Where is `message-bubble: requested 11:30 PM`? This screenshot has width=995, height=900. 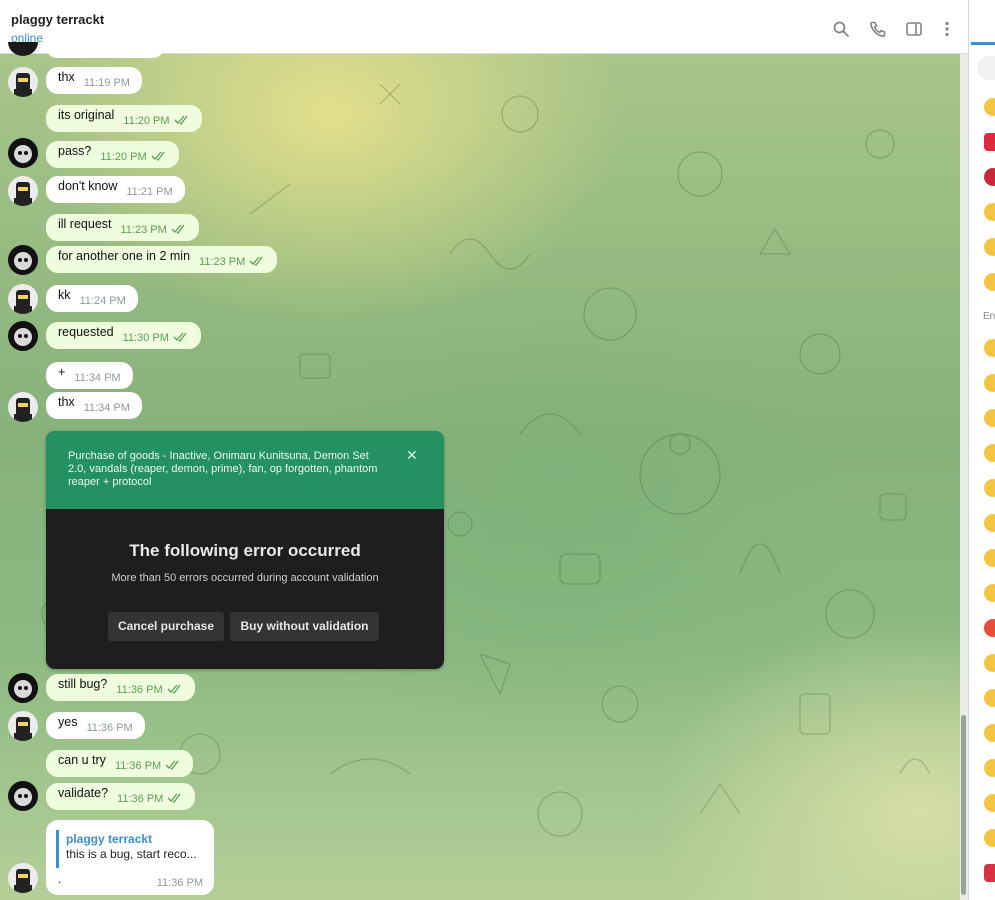
message-bubble: requested 11:30 PM is located at coordinates (123, 335).